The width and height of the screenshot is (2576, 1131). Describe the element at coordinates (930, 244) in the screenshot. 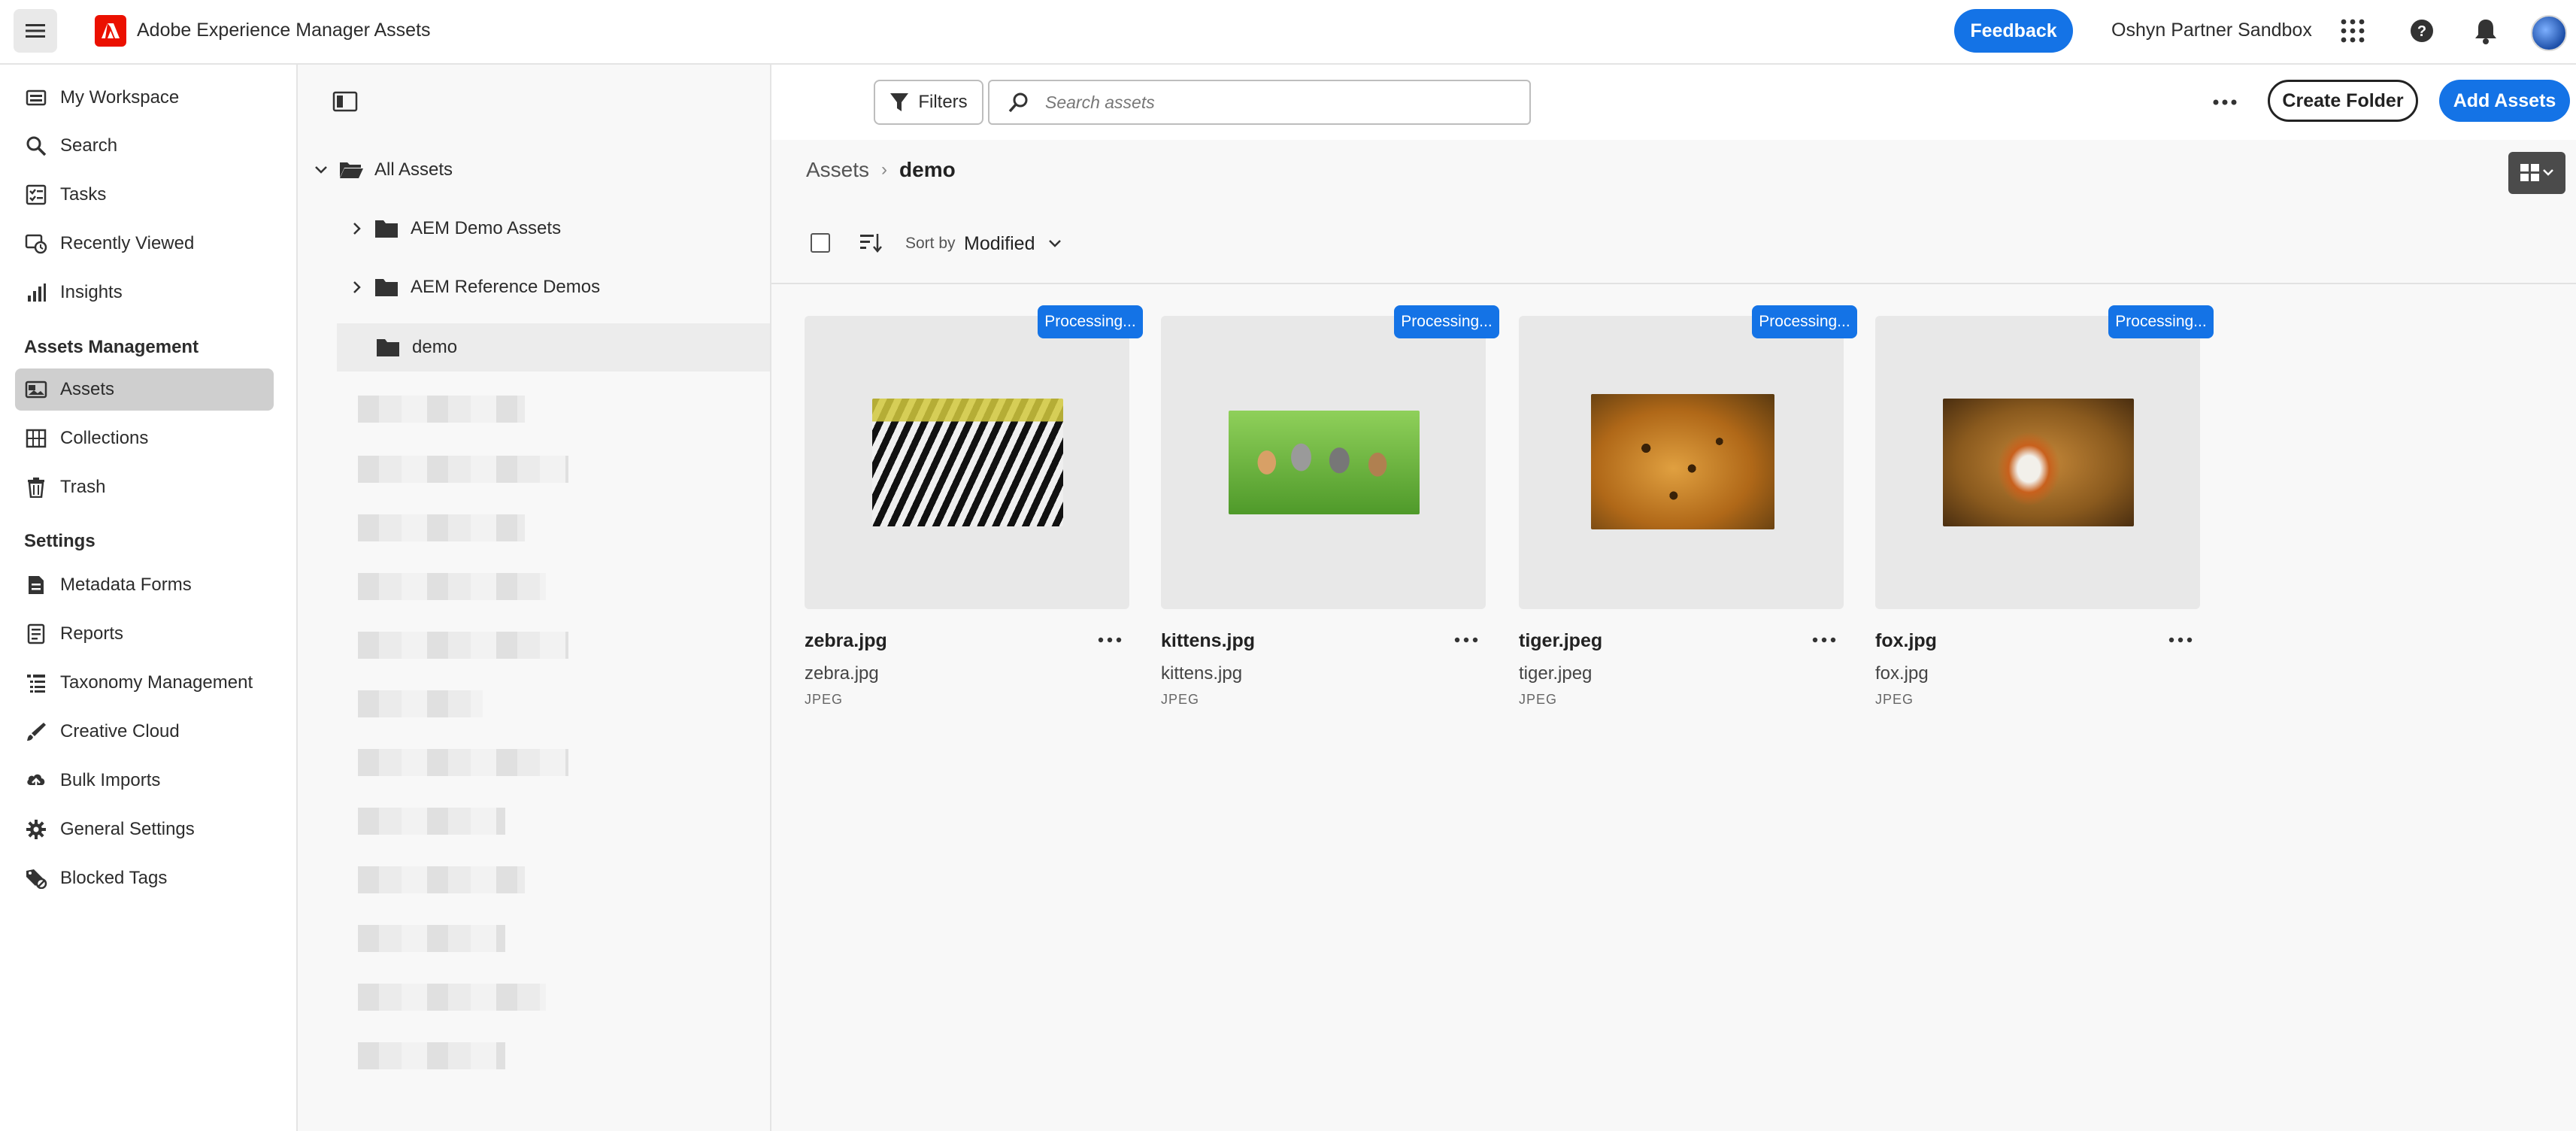

I see `sort-by-label: Sort by` at that location.